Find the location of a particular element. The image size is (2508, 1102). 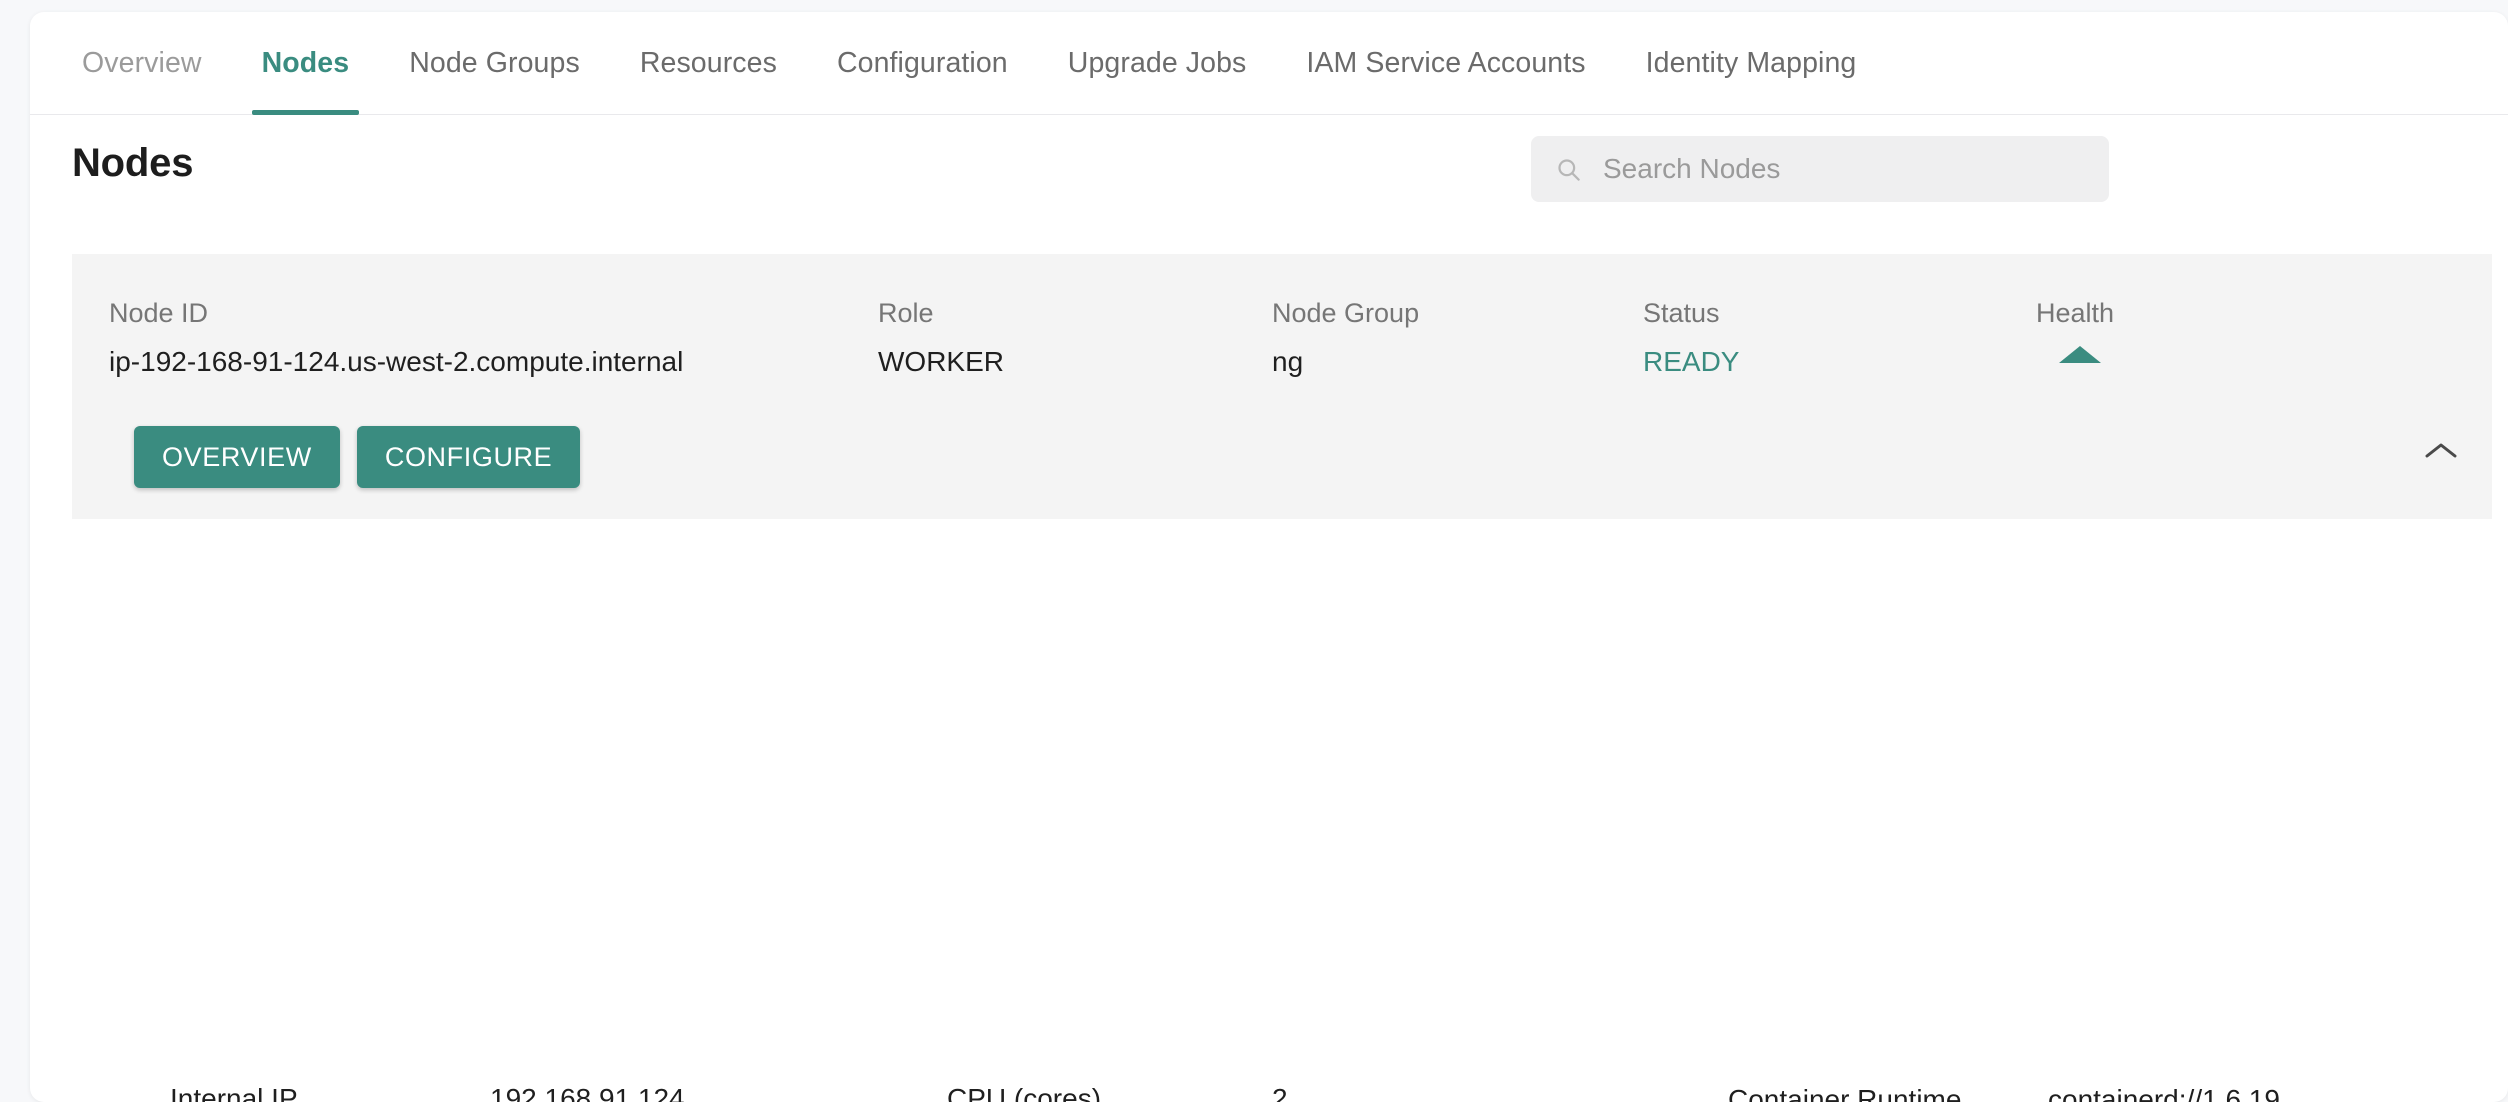

cpu-cores-key: CPU (cores) is located at coordinates (1024, 1092).